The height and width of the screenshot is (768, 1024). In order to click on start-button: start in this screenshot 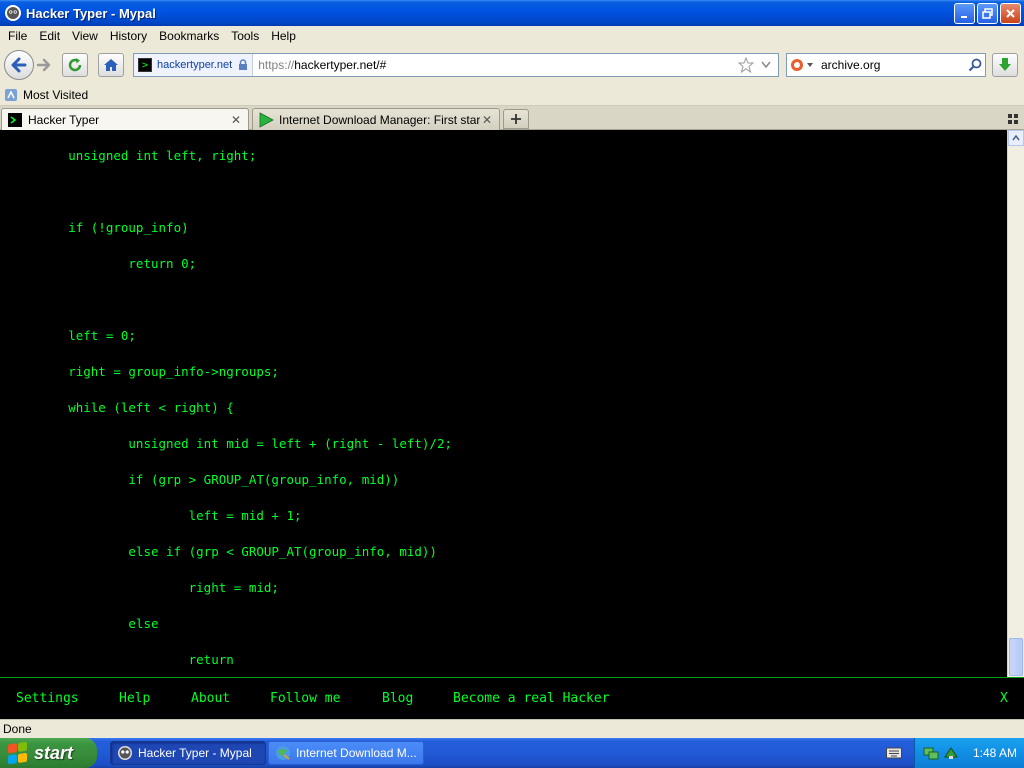, I will do `click(48, 753)`.